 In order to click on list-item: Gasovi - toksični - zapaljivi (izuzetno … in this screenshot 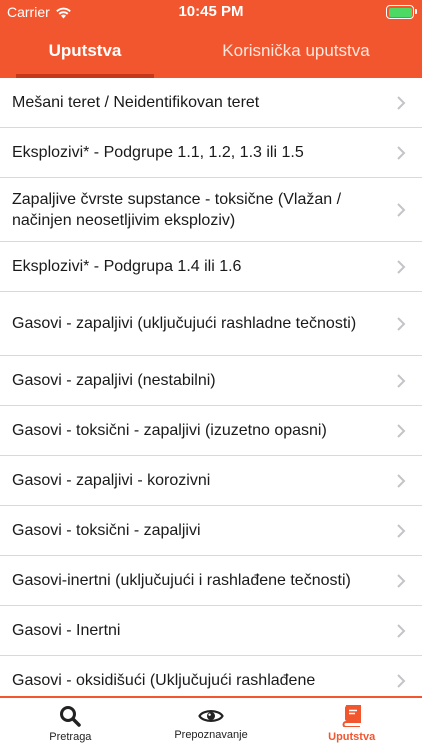, I will do `click(211, 431)`.